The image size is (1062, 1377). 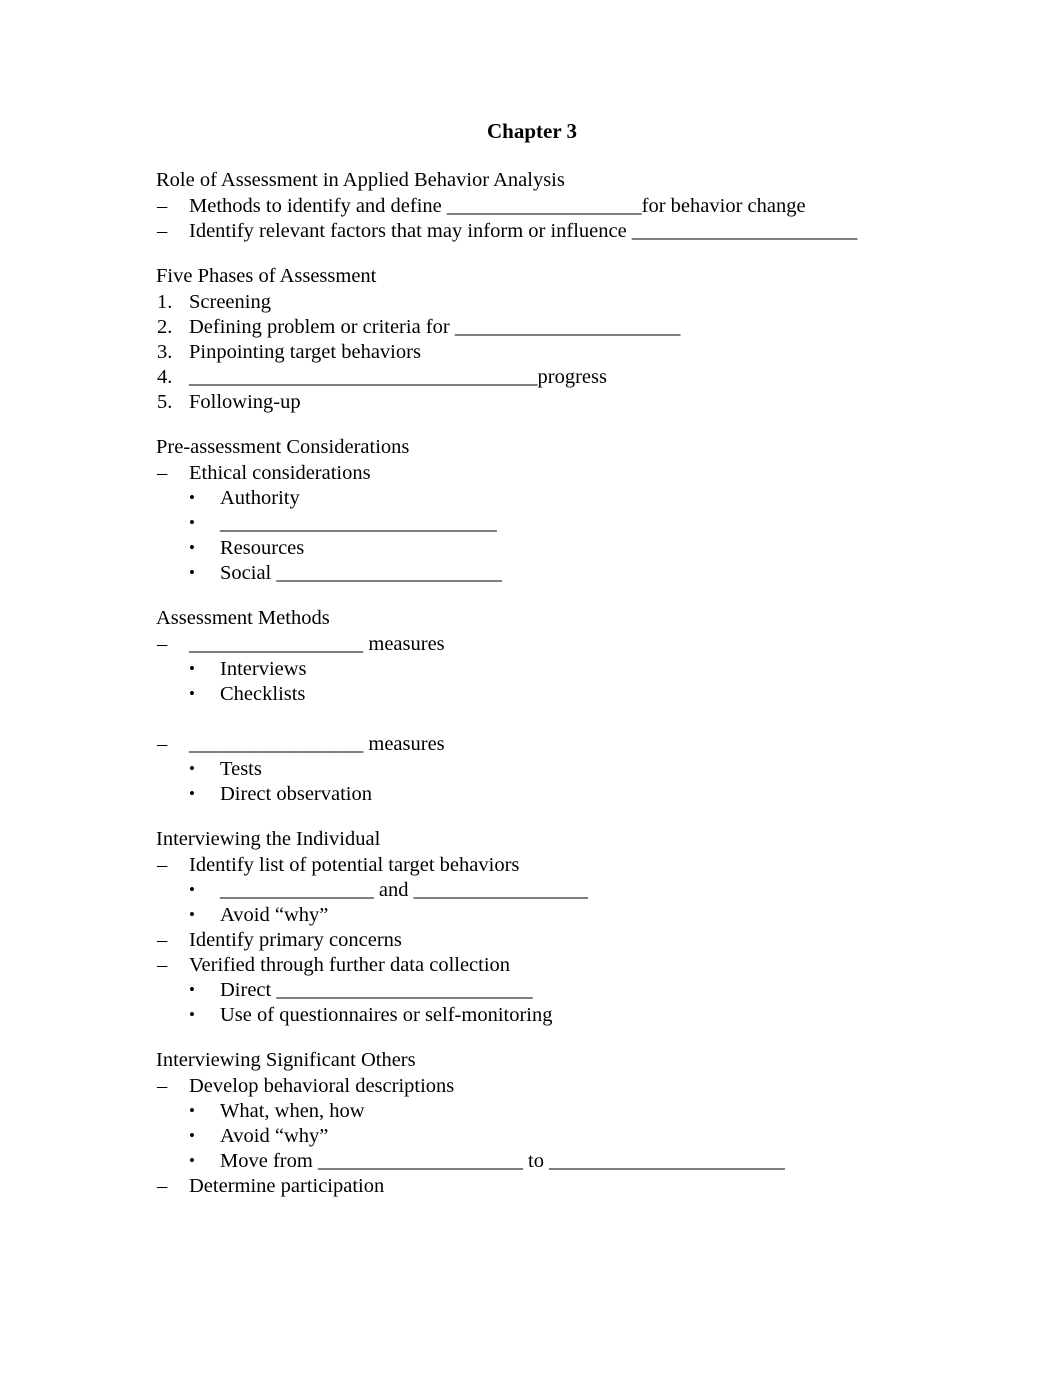 What do you see at coordinates (322, 1086) in the screenshot?
I see `list-item-text: Develop behavioral descriptions` at bounding box center [322, 1086].